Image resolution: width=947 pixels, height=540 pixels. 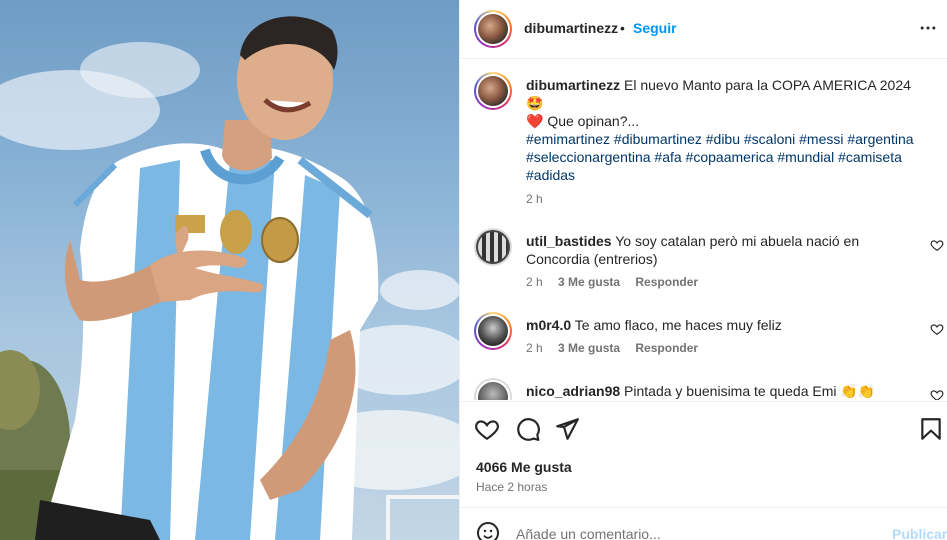 I want to click on caption-username: dibumartinezz, so click(x=573, y=85).